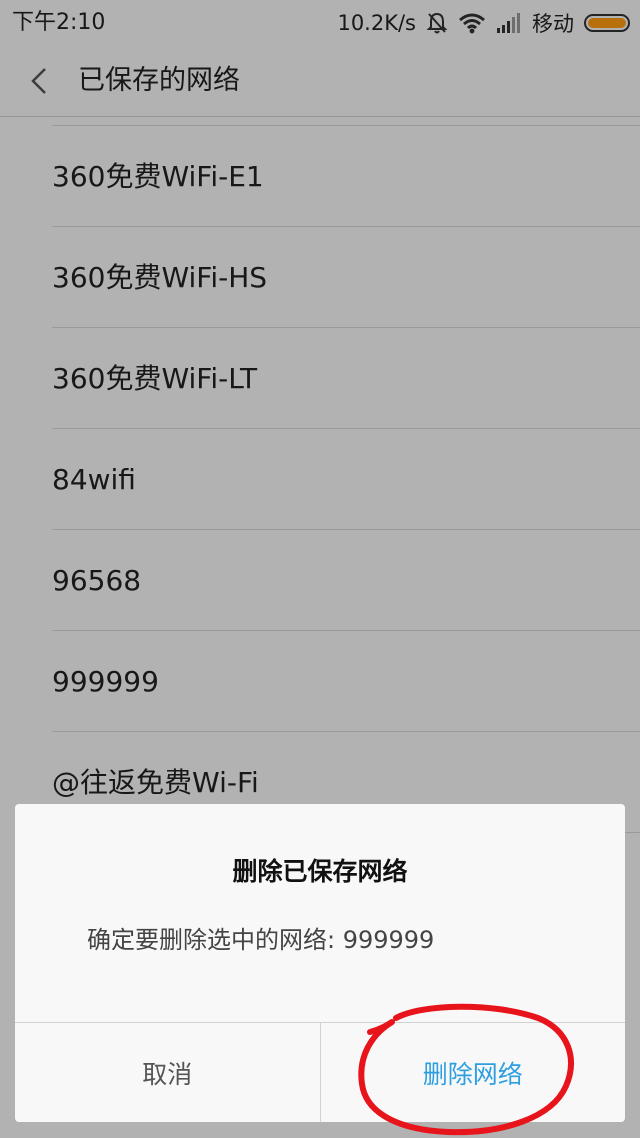 The image size is (640, 1138). What do you see at coordinates (473, 1072) in the screenshot?
I see `delete-network-button: 删除网络` at bounding box center [473, 1072].